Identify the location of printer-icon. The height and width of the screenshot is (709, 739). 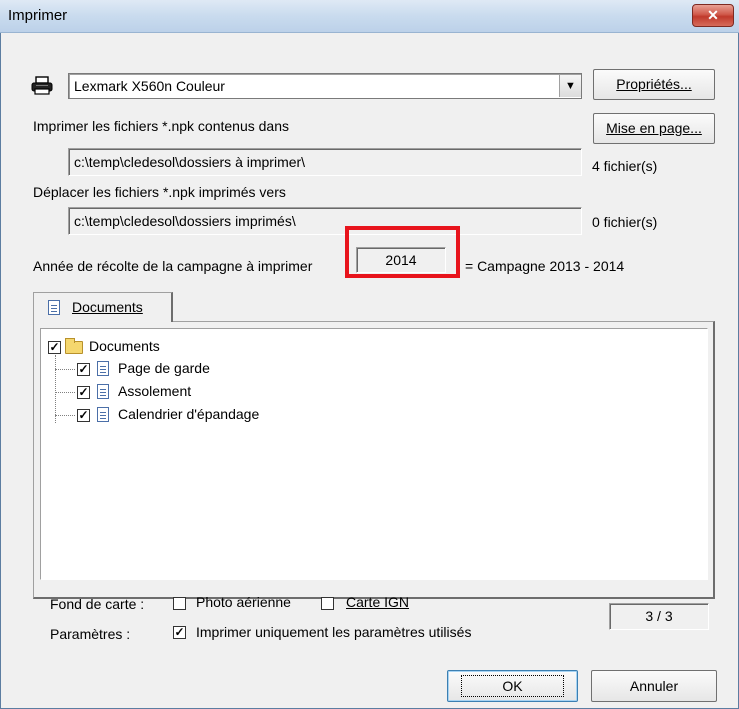
(43, 86).